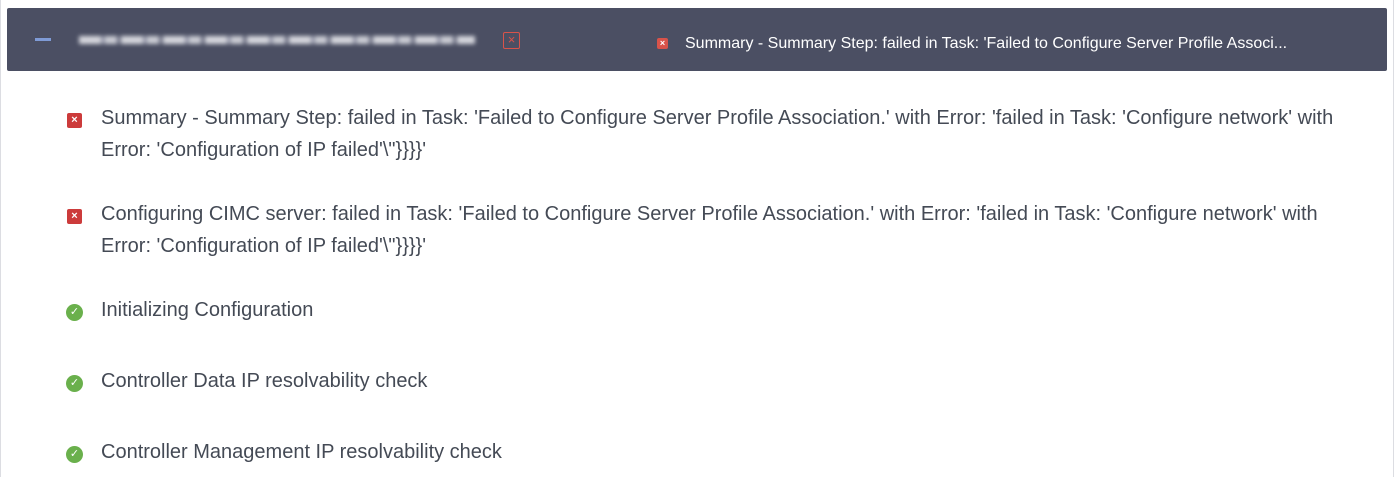 The height and width of the screenshot is (477, 1394). What do you see at coordinates (43, 39) in the screenshot?
I see `collapse-icon` at bounding box center [43, 39].